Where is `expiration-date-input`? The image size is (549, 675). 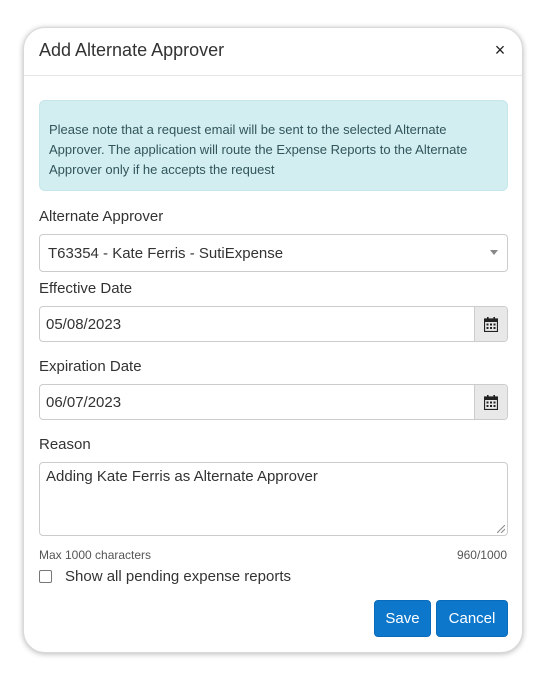
expiration-date-input is located at coordinates (257, 402).